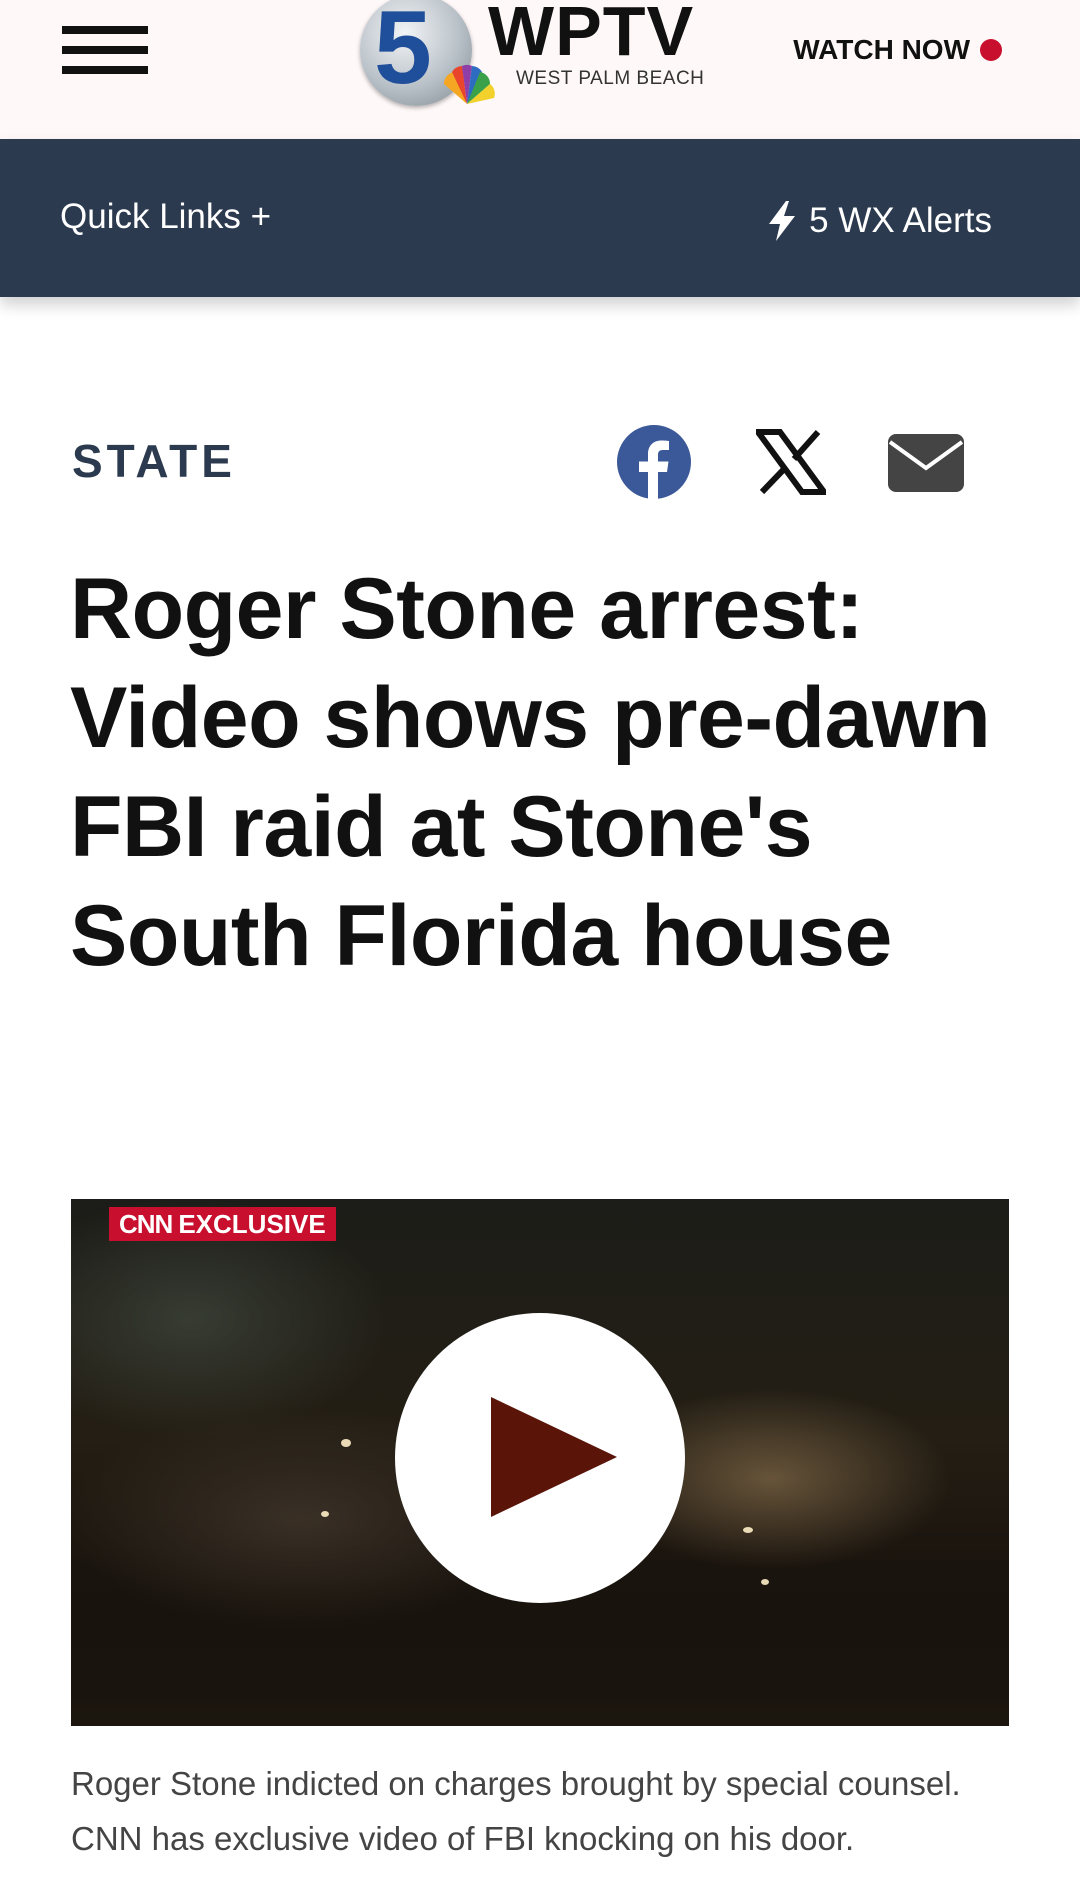 This screenshot has width=1080, height=1893. I want to click on secondary-nav: Quick Links + 5 WX Alerts, so click(540, 218).